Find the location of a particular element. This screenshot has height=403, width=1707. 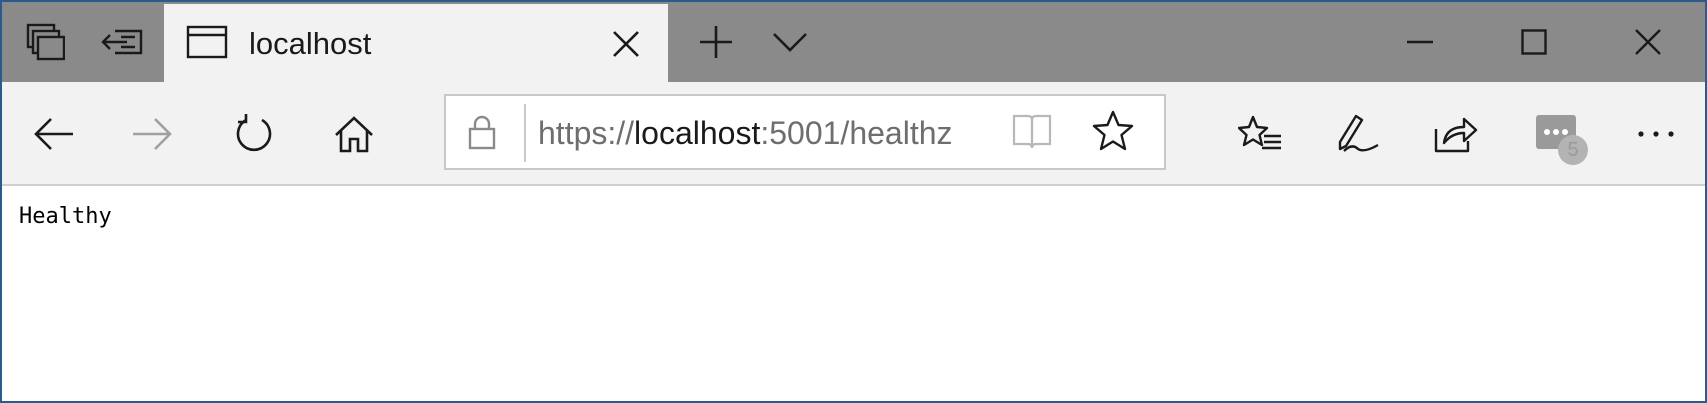

response-text: Healthy is located at coordinates (65, 216).